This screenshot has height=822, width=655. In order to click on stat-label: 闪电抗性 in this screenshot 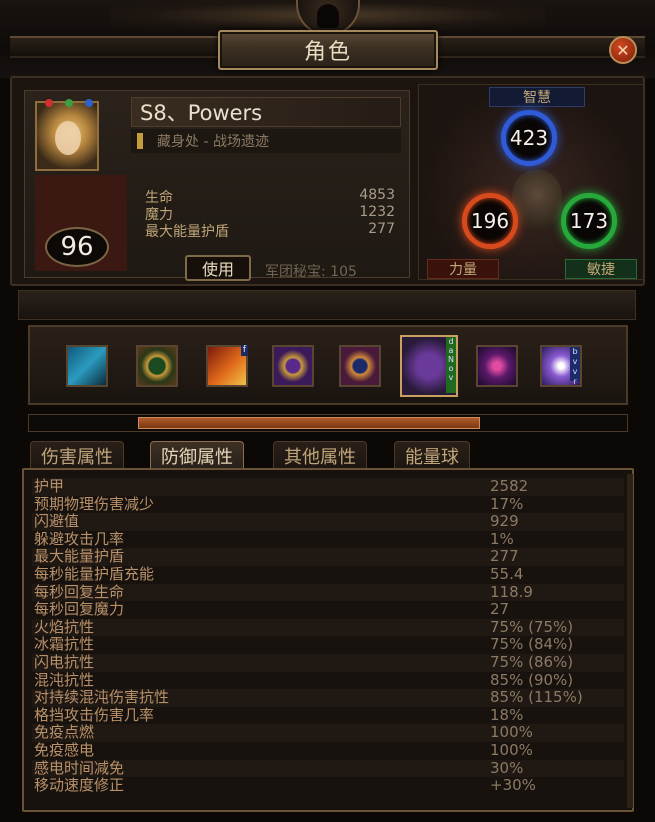, I will do `click(64, 662)`.